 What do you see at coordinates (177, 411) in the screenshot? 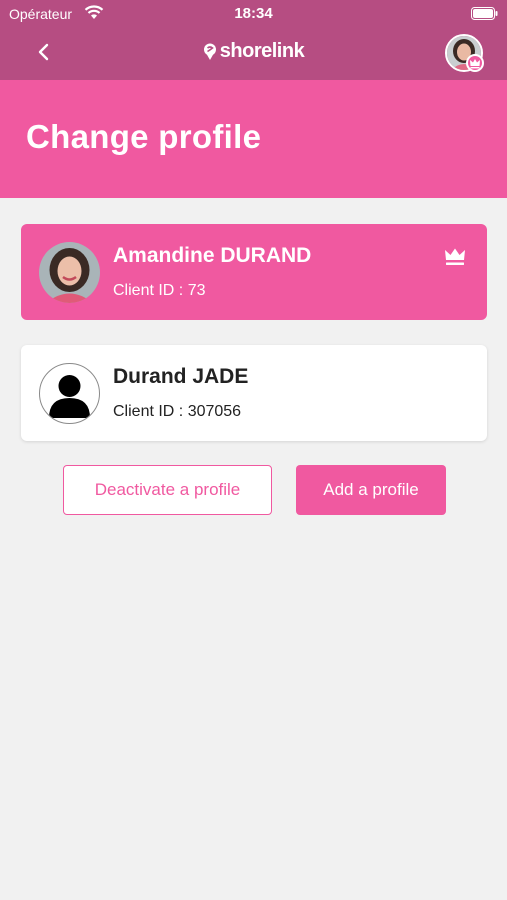
I see `client-id: Client ID : 307056` at bounding box center [177, 411].